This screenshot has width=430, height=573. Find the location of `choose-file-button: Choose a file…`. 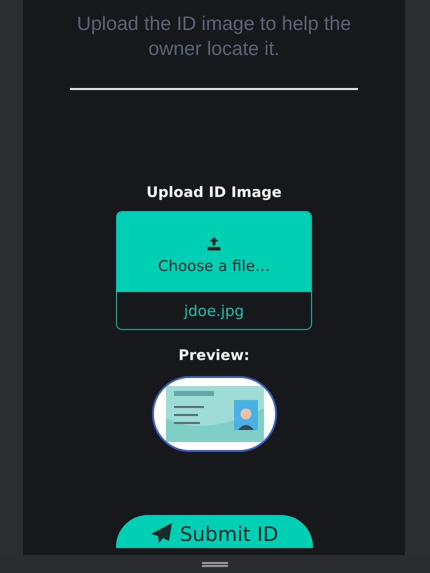

choose-file-button: Choose a file… is located at coordinates (214, 252).